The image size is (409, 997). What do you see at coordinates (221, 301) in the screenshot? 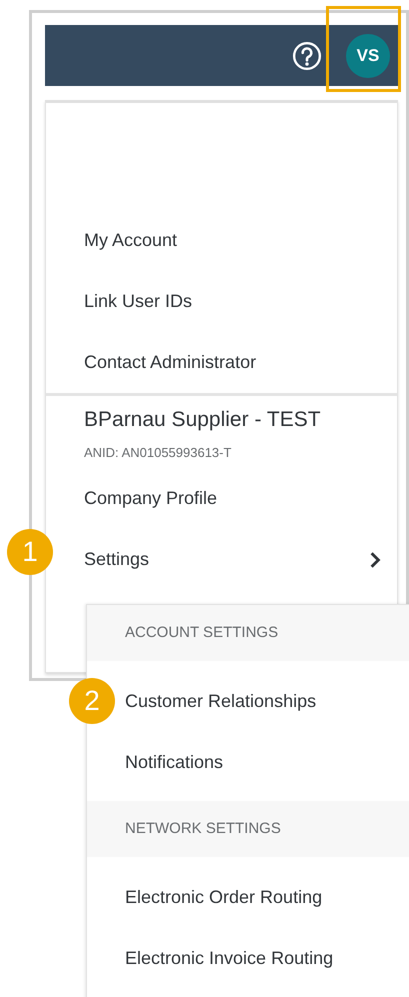
I see `menu-item: Link User IDs` at bounding box center [221, 301].